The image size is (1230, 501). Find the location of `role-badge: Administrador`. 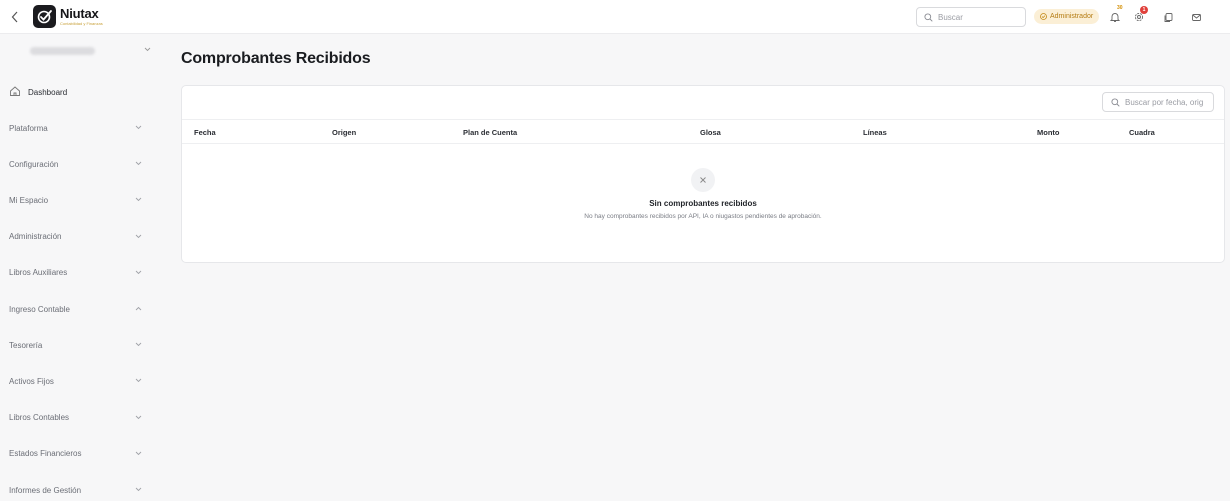

role-badge: Administrador is located at coordinates (1067, 16).